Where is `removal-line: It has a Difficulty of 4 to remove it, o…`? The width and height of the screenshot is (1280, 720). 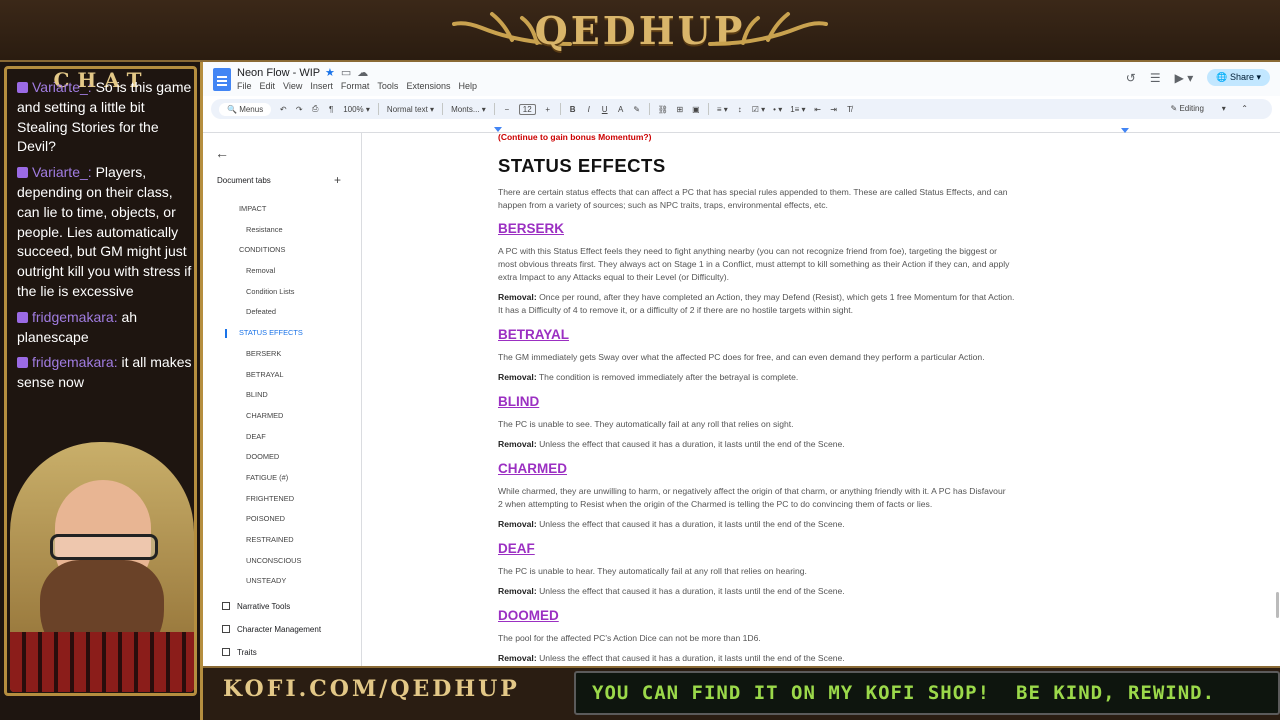
removal-line: It has a Difficulty of 4 to remove it, o… is located at coordinates (811, 310).